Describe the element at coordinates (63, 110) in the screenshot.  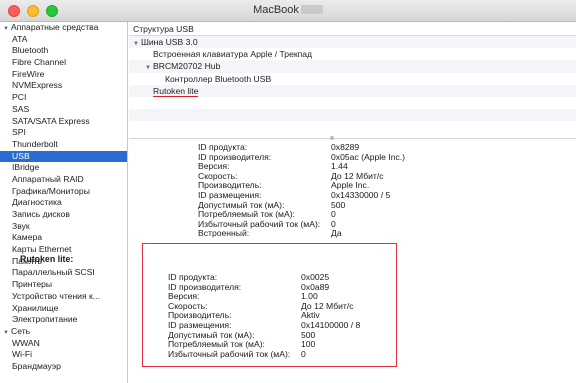
I see `sidebar-item: SAS` at that location.